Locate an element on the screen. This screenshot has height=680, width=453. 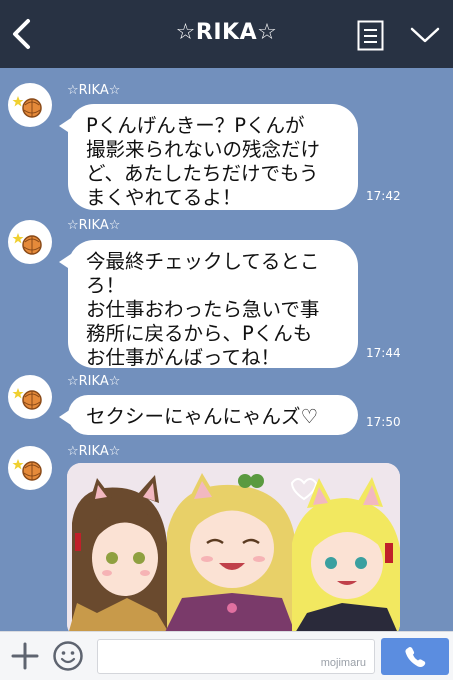
emoji-icon is located at coordinates (68, 656).